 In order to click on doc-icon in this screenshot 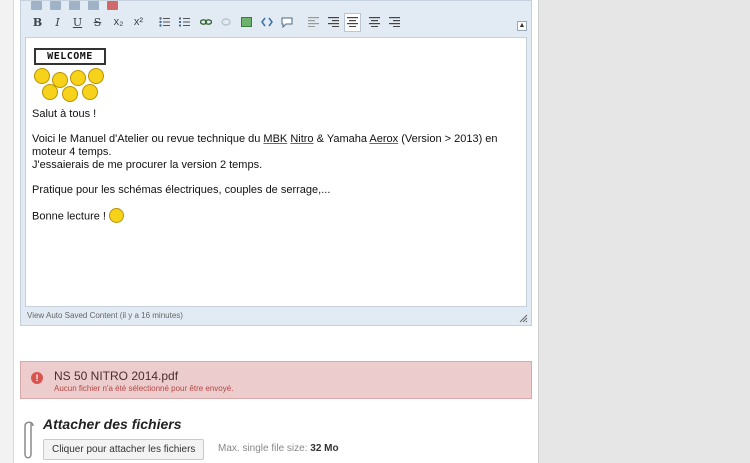, I will do `click(36, 5)`.